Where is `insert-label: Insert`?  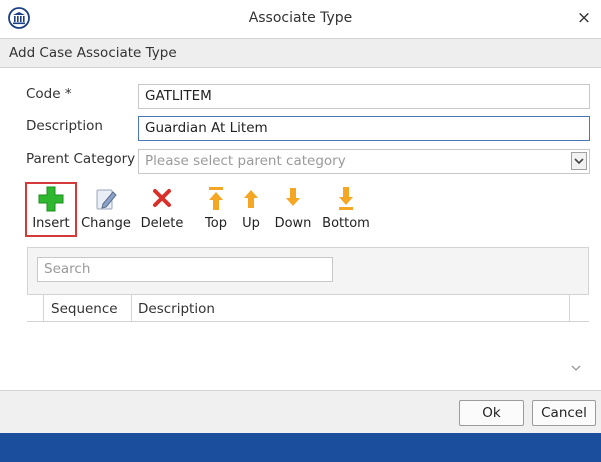 insert-label: Insert is located at coordinates (51, 223).